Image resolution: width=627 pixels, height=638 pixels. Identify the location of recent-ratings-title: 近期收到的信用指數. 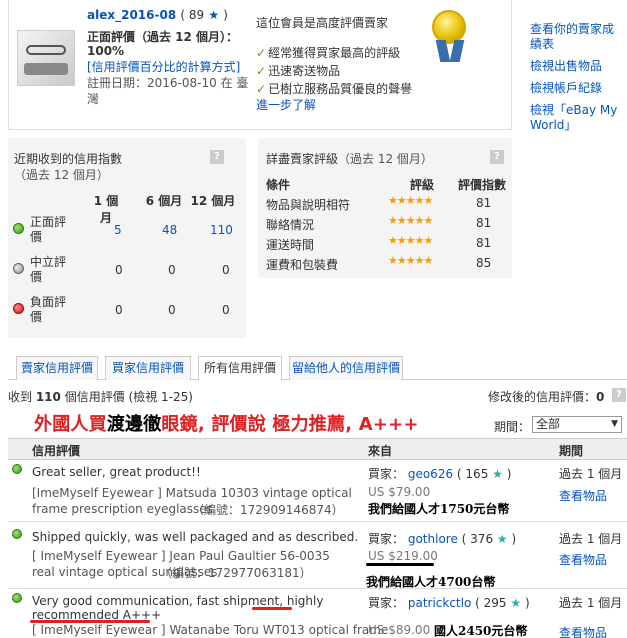
(68, 159).